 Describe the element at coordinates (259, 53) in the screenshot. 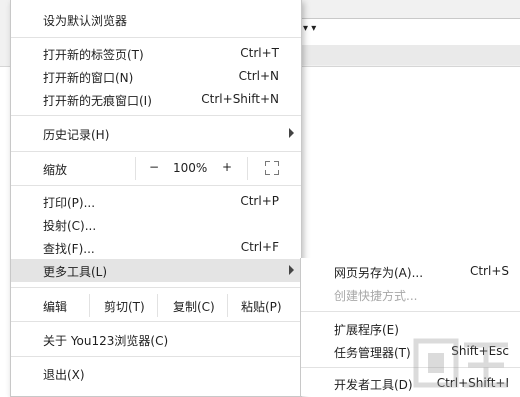

I see `menu-shortcut: Ctrl+T` at that location.